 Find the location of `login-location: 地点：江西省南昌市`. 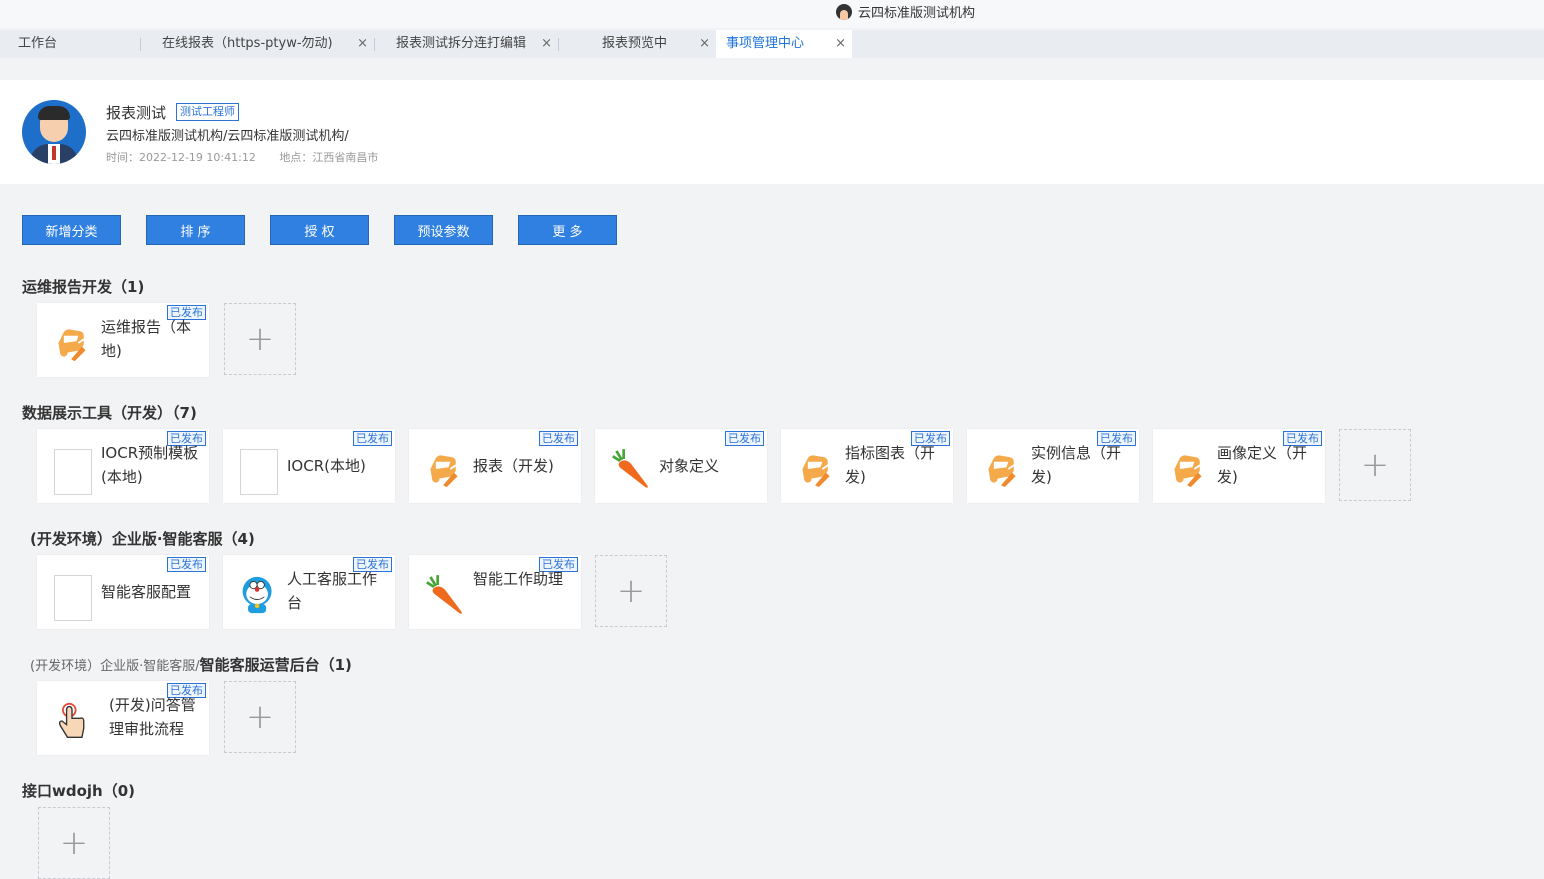

login-location: 地点：江西省南昌市 is located at coordinates (329, 157).